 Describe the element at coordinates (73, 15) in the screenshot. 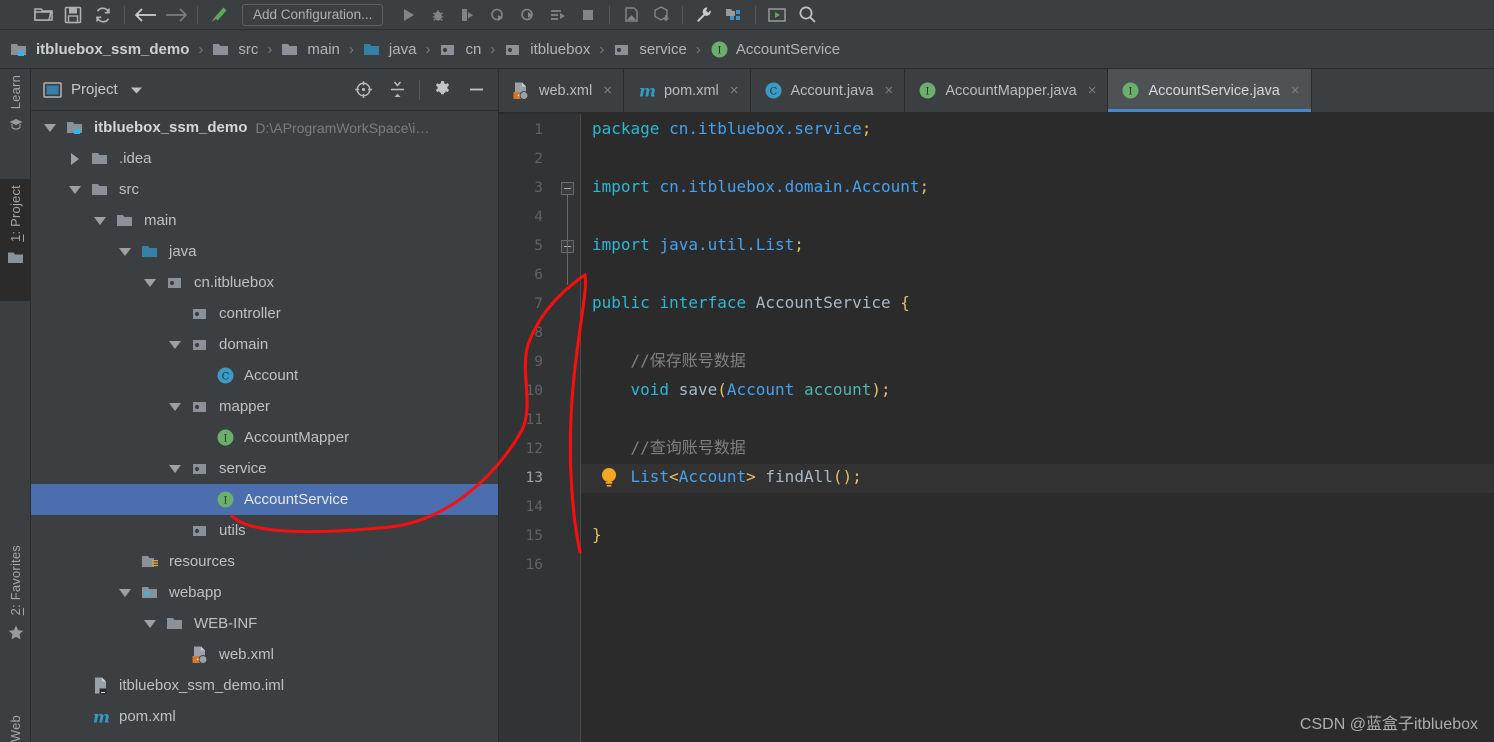

I see `save-icon` at that location.